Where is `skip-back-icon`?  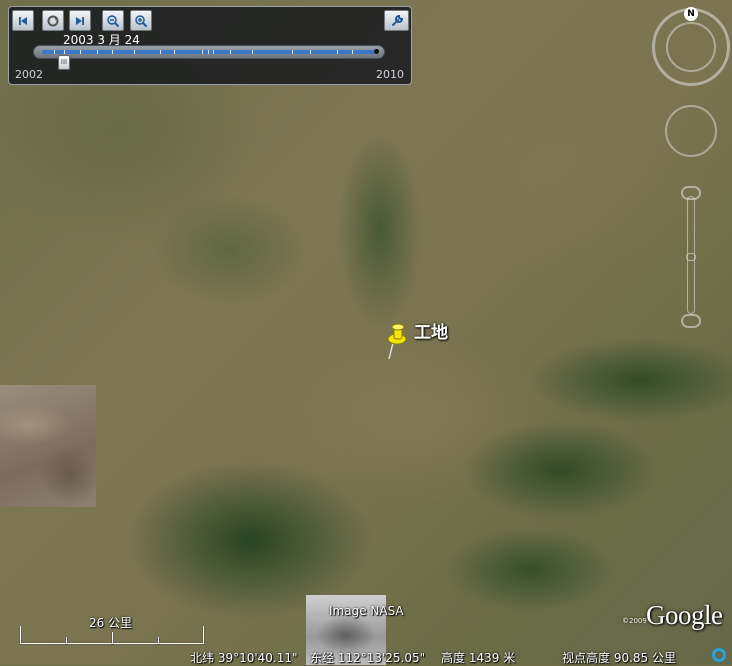 skip-back-icon is located at coordinates (23, 20).